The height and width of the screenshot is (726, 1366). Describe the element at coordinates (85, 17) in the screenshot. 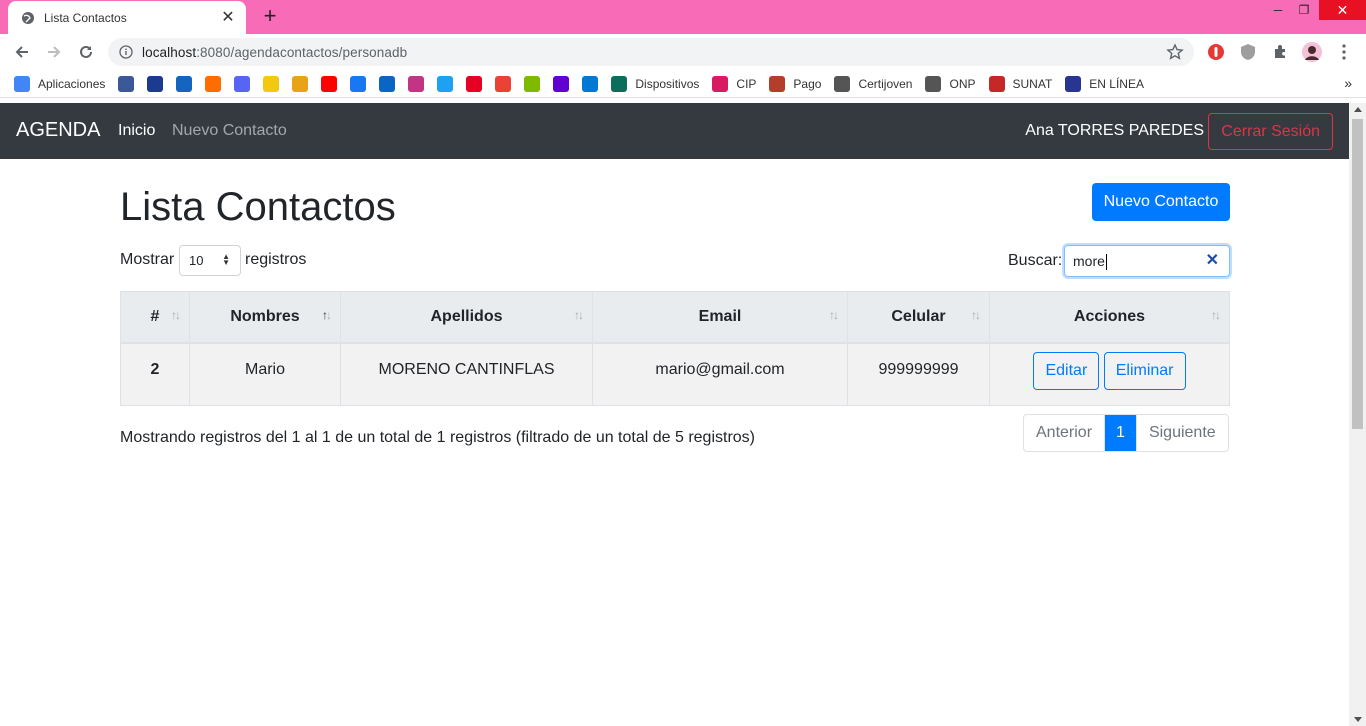

I see `tab-title: Lista Contactos` at that location.